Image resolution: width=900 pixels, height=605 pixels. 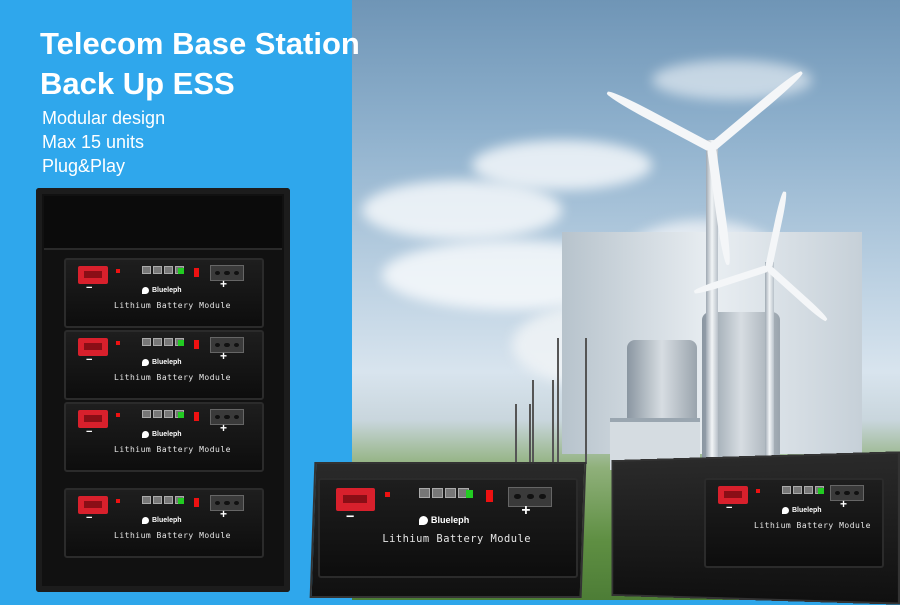 I want to click on feature-item: Max 15 units, so click(x=93, y=142).